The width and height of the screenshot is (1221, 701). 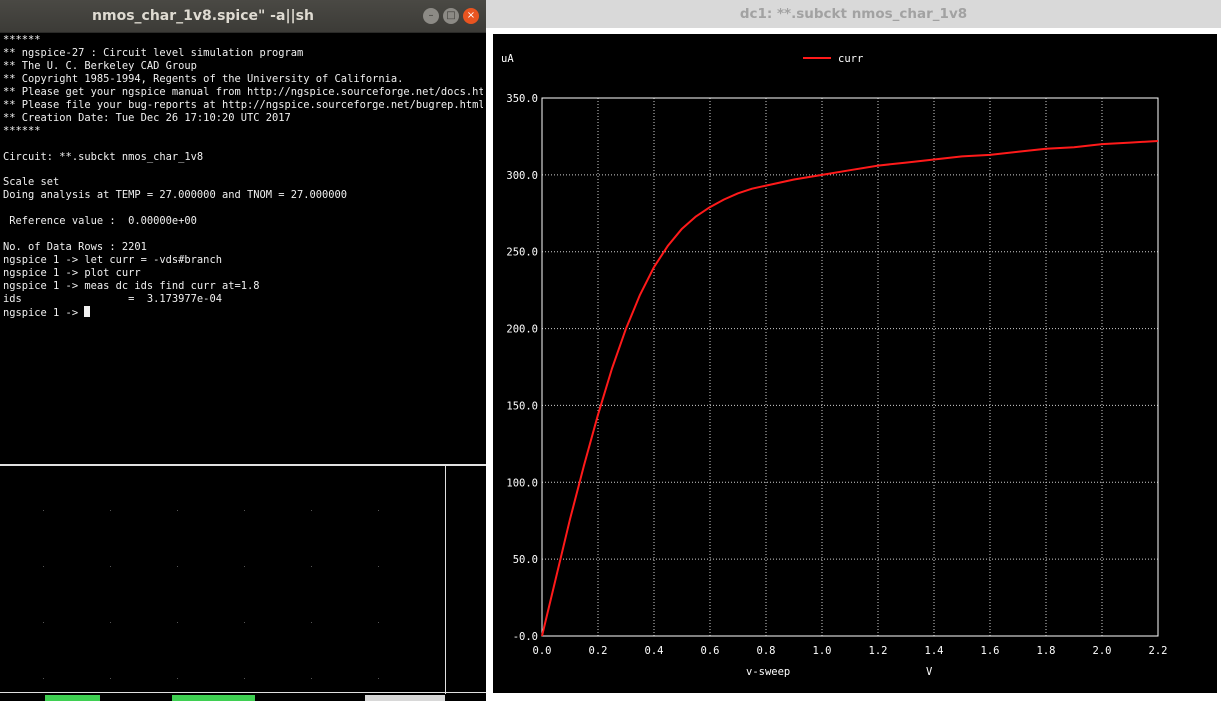 What do you see at coordinates (522, 253) in the screenshot?
I see `y-tick-label: 250.0` at bounding box center [522, 253].